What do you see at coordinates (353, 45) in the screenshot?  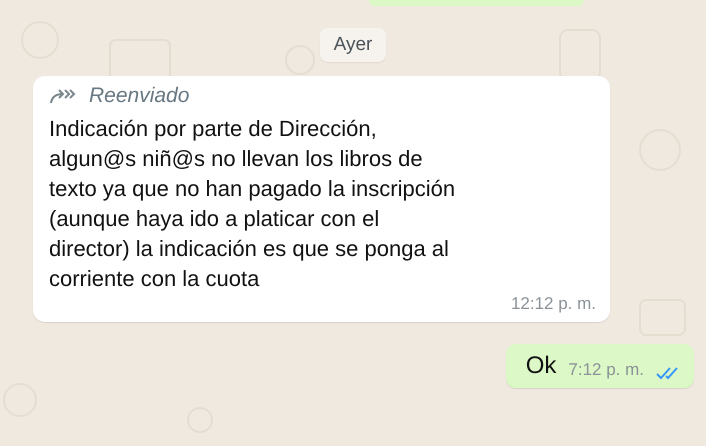 I see `date-chip: Ayer` at bounding box center [353, 45].